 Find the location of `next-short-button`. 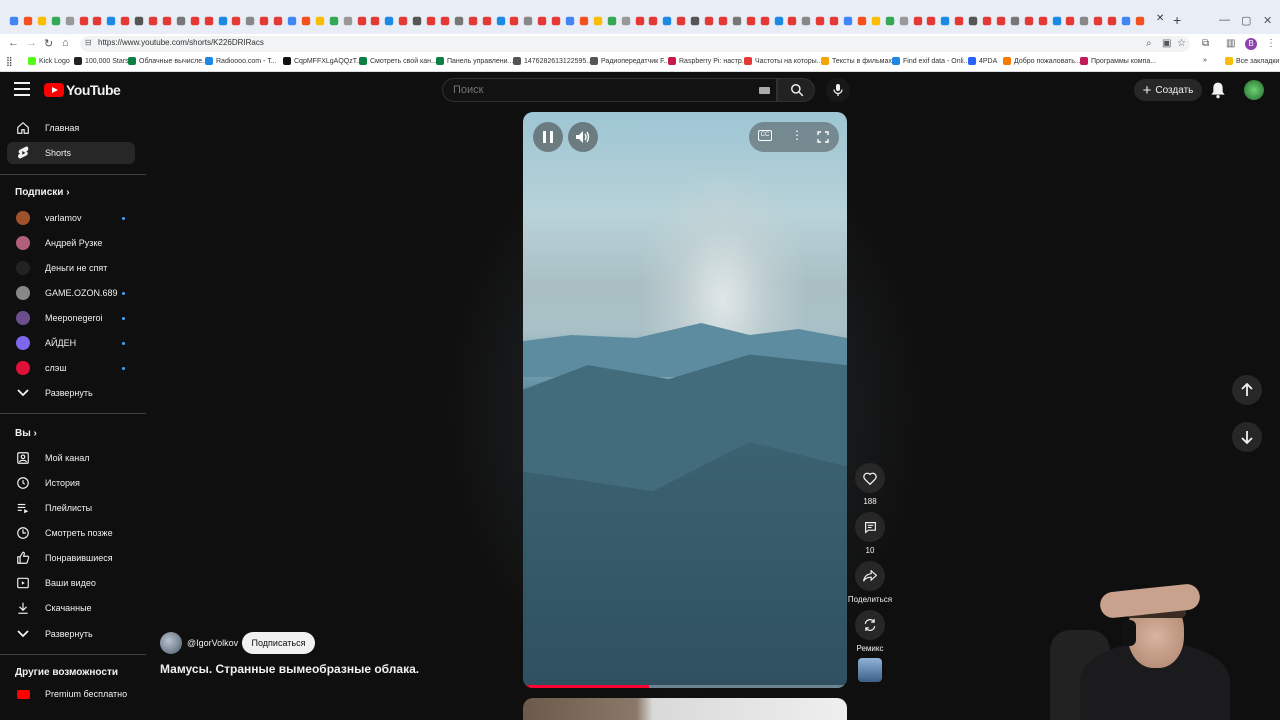

next-short-button is located at coordinates (1247, 437).